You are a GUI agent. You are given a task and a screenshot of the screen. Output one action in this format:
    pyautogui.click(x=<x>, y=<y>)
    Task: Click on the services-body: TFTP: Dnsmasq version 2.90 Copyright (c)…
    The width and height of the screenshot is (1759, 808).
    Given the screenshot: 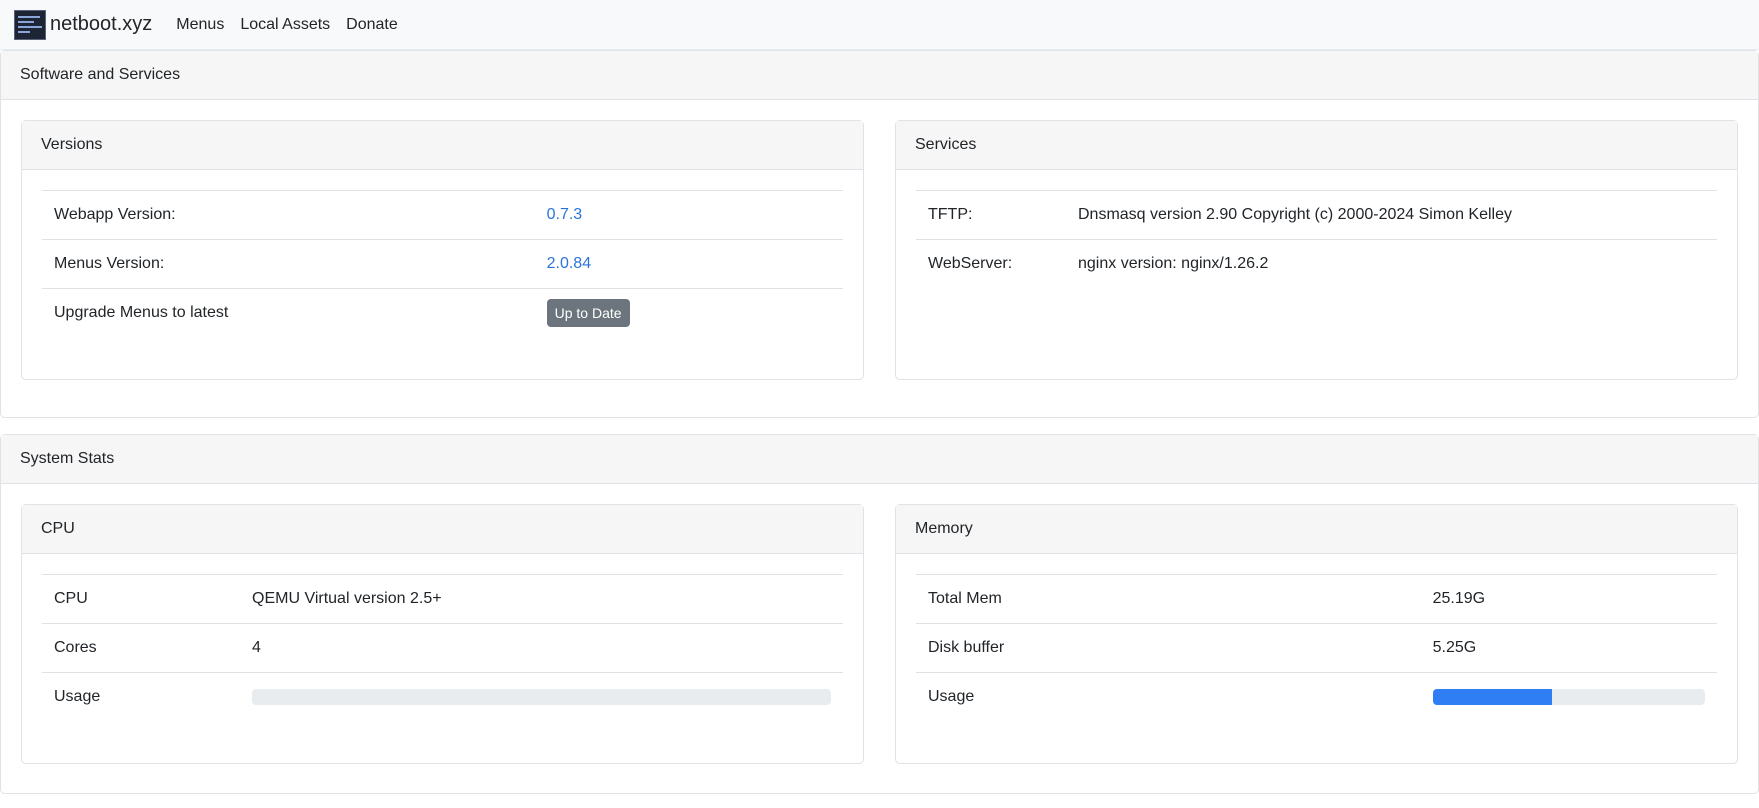 What is the action you would take?
    pyautogui.click(x=1316, y=229)
    